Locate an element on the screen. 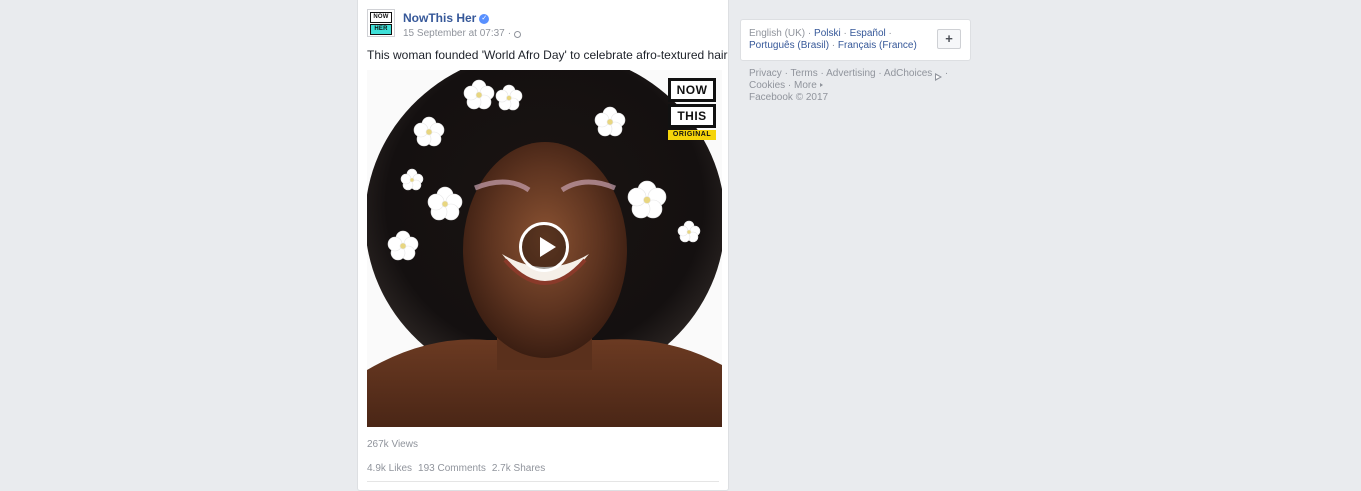 The height and width of the screenshot is (491, 1361). badge-line-3: ORIGINAL is located at coordinates (692, 135).